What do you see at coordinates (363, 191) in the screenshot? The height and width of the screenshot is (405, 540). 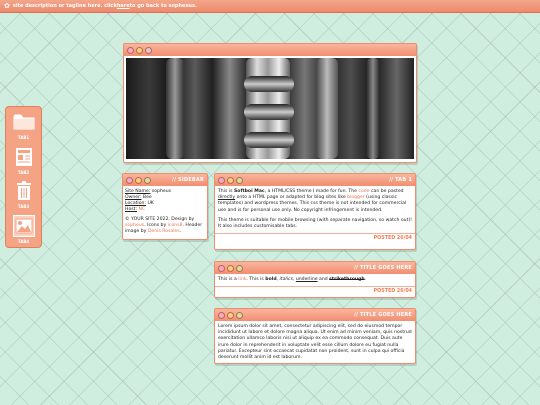 I see `code-link: code` at bounding box center [363, 191].